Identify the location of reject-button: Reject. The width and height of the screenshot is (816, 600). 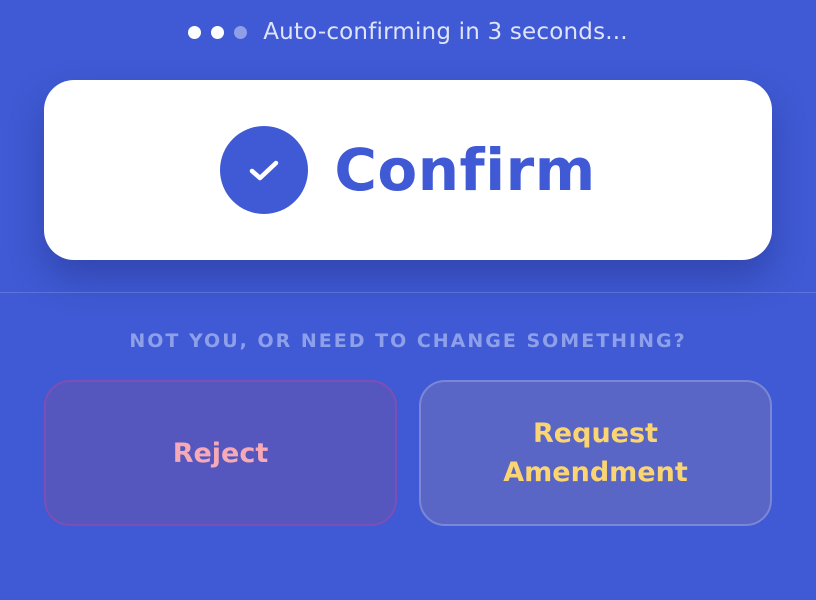
(220, 453).